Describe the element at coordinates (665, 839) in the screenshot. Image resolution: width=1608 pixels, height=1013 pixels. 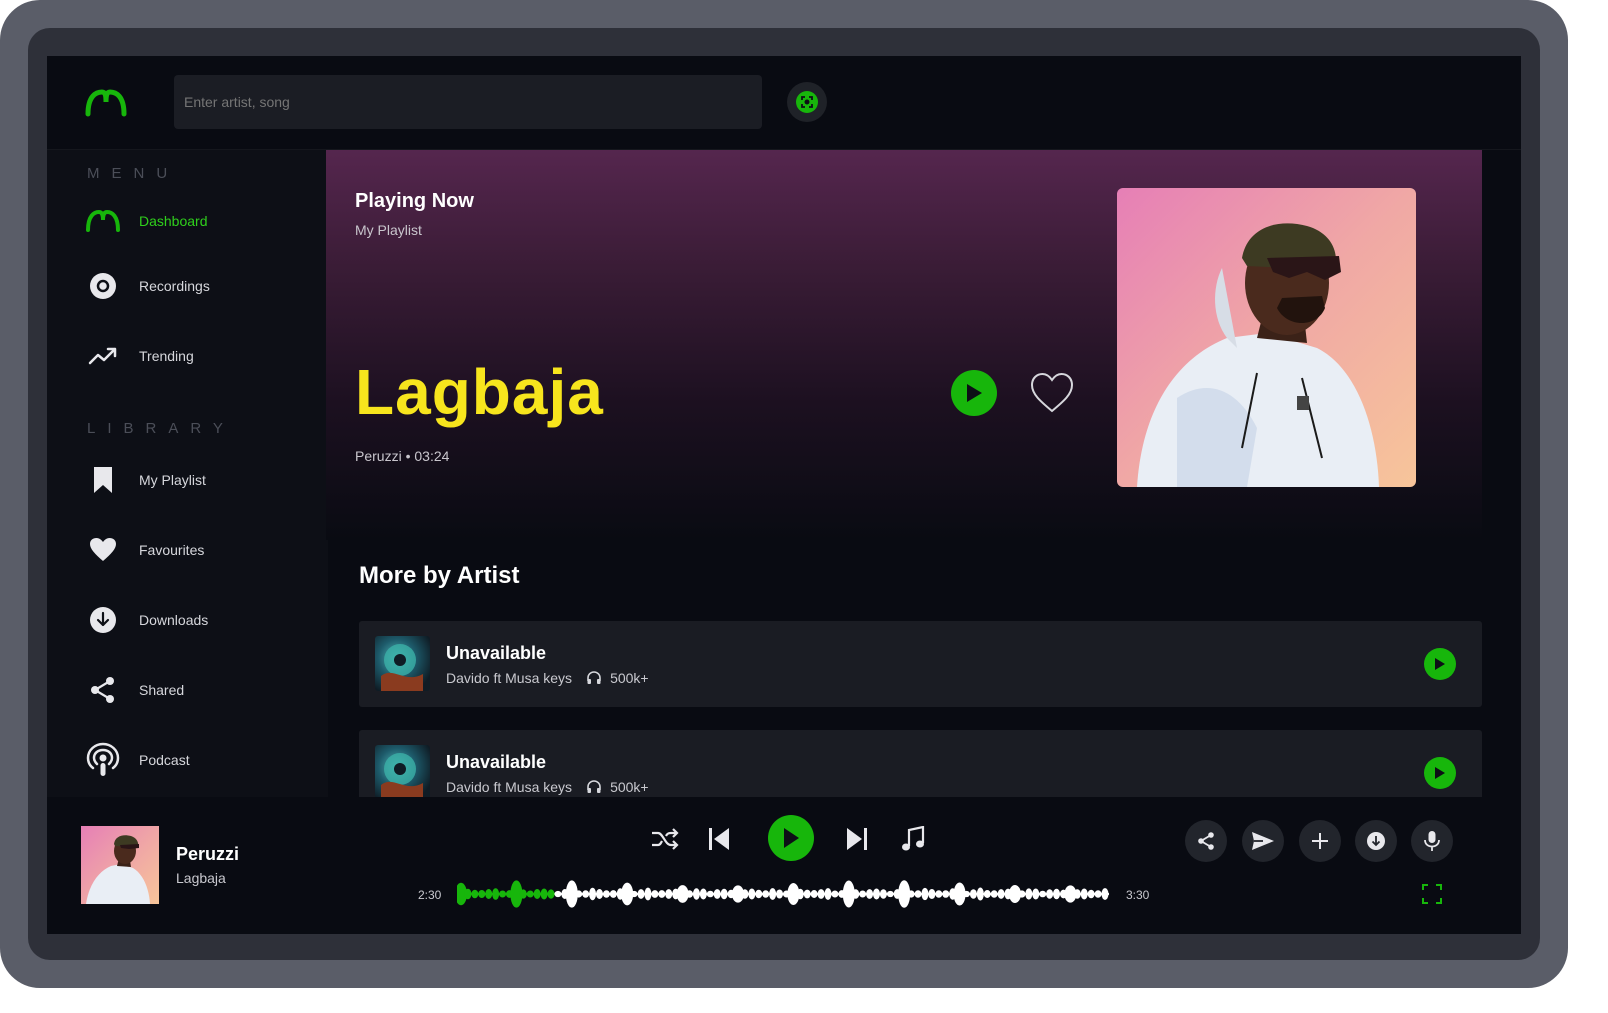
I see `shuffle-button` at that location.